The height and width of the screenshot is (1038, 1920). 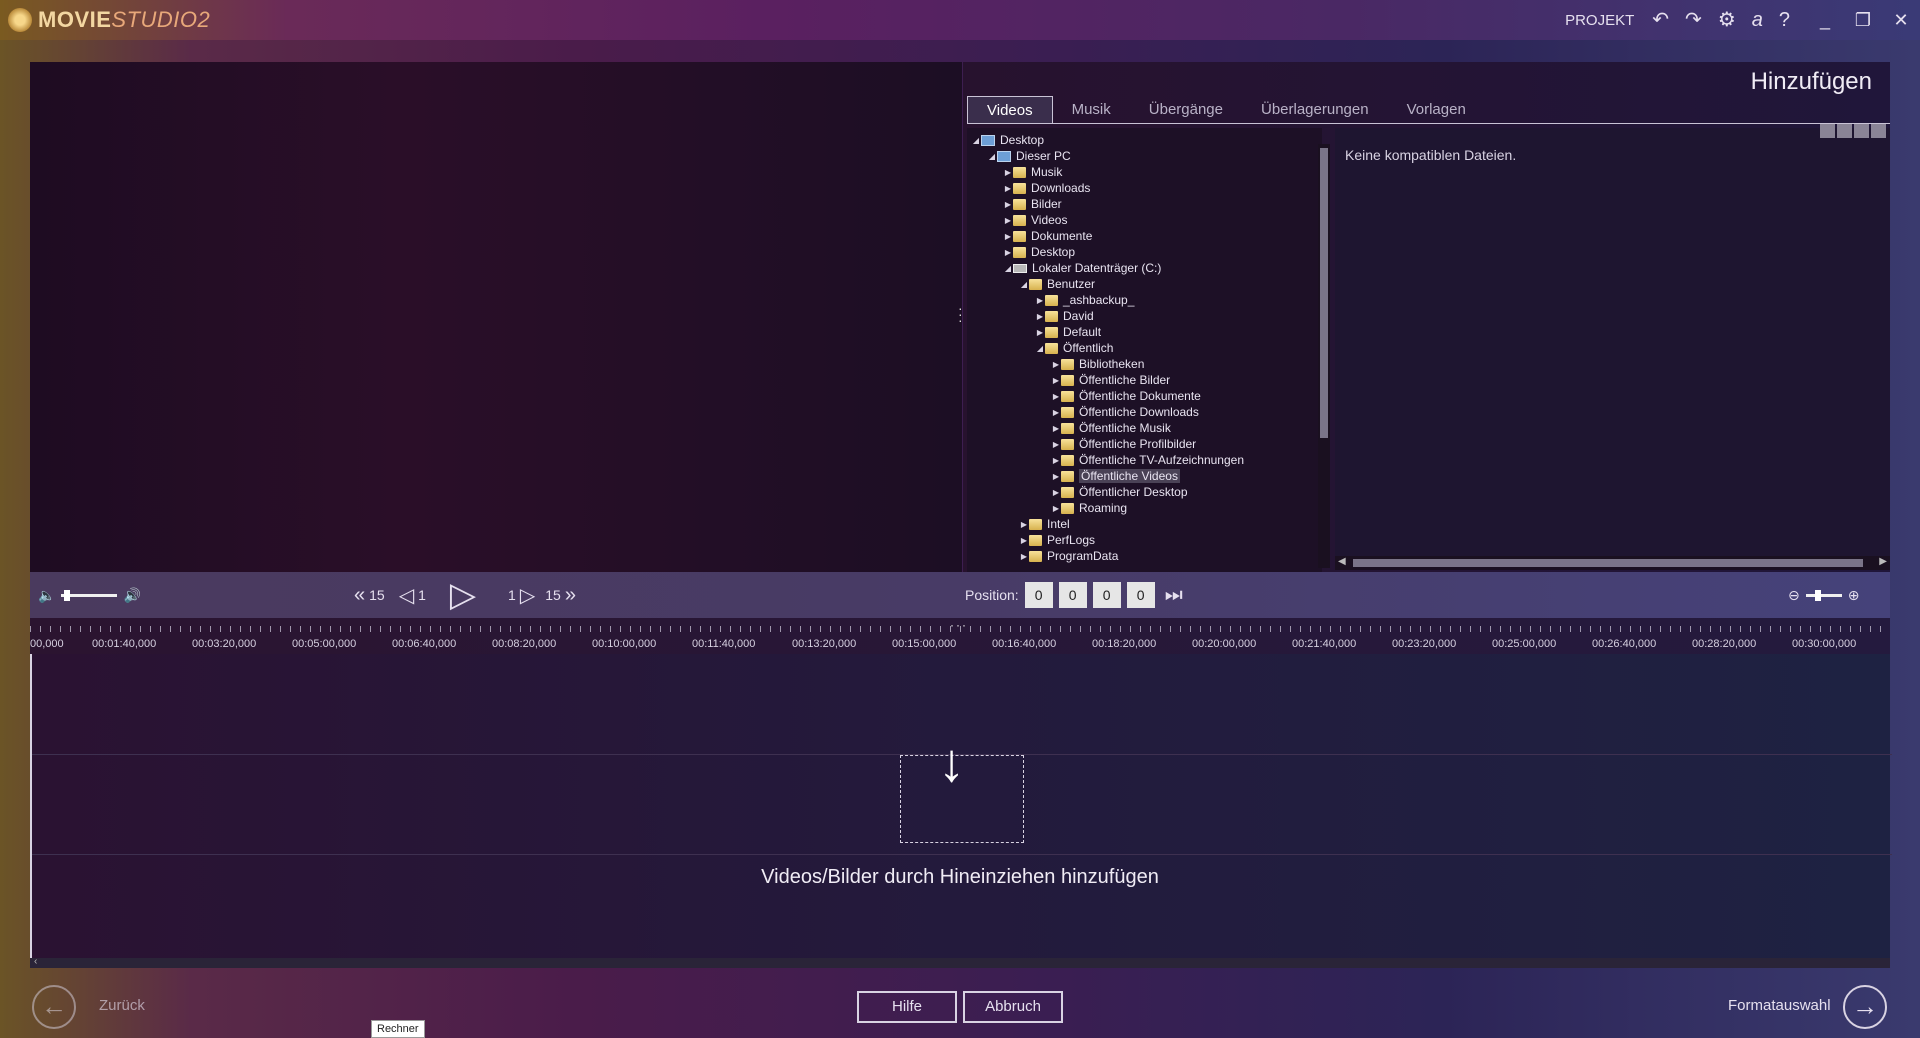 What do you see at coordinates (570, 595) in the screenshot?
I see `fast-forward-icon: »` at bounding box center [570, 595].